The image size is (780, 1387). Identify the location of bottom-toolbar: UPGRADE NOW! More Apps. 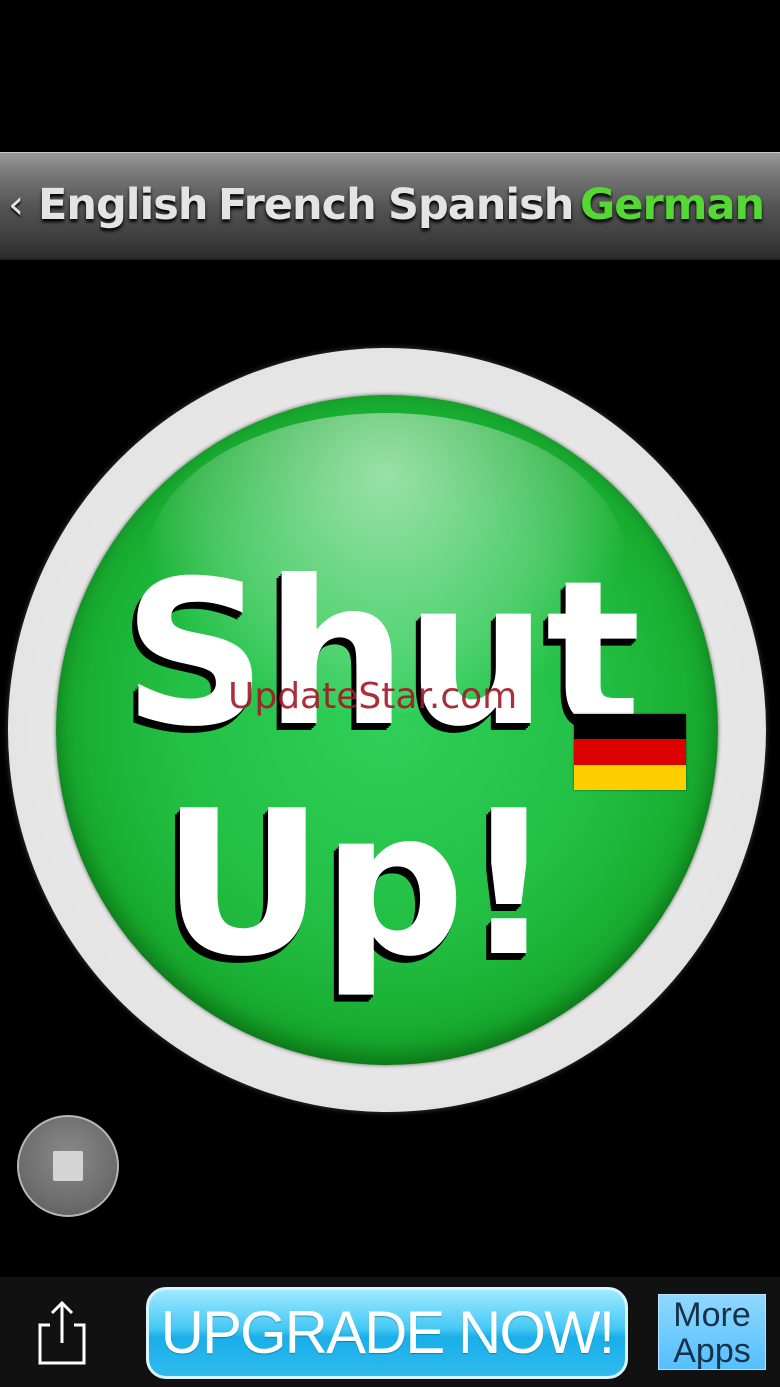
(390, 1332).